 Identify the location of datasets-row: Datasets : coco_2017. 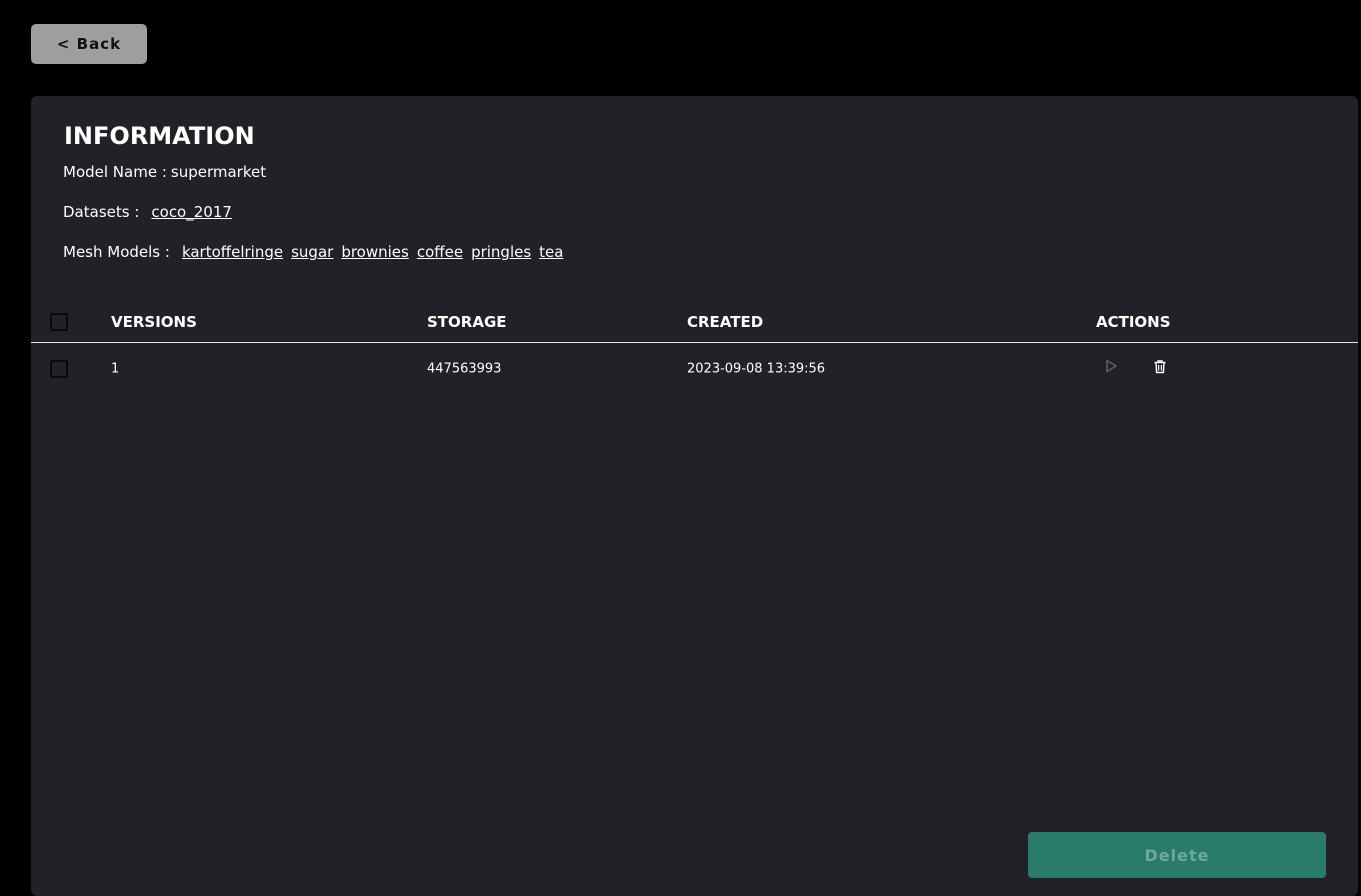
(147, 212).